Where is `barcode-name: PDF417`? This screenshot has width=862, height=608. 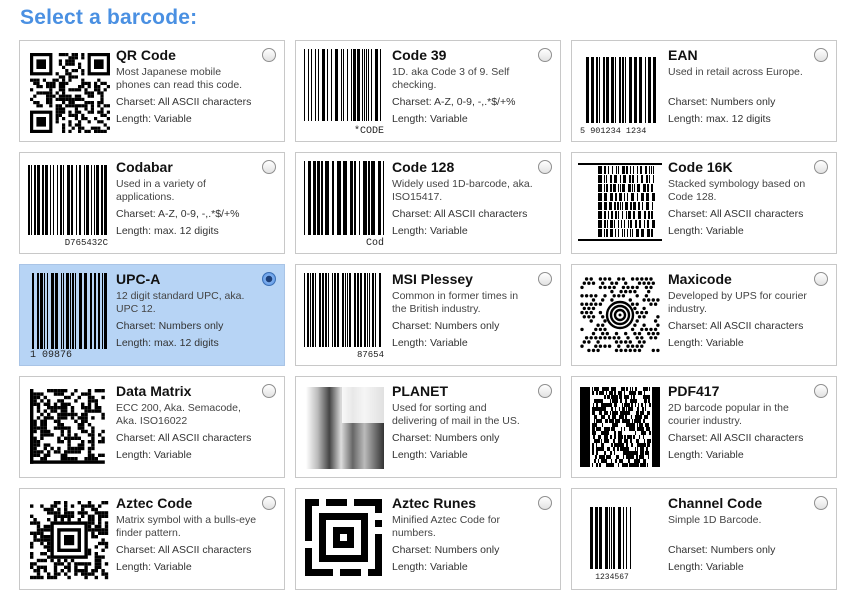
barcode-name: PDF417 is located at coordinates (694, 391).